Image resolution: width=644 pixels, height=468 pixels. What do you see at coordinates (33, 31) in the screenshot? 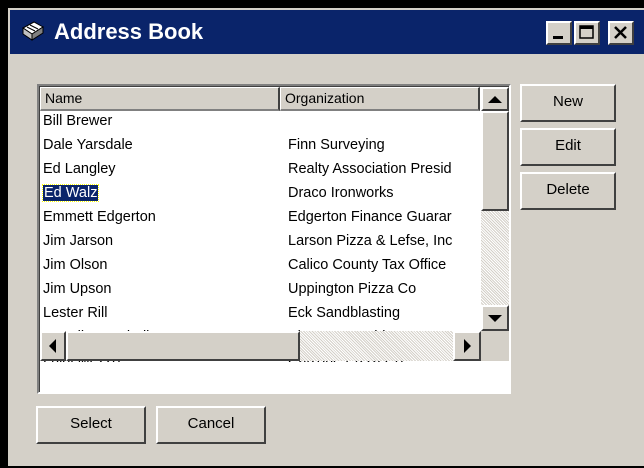
I see `address-book-icon` at bounding box center [33, 31].